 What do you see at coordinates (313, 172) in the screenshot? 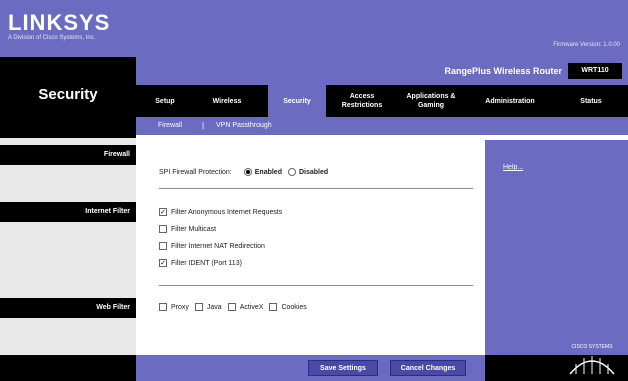
I see `firewall-disabled-label: Disabled` at bounding box center [313, 172].